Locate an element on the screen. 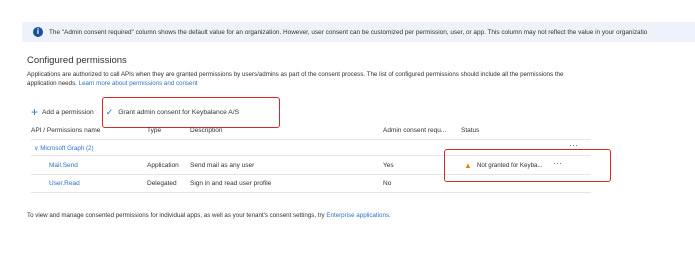 This screenshot has width=695, height=257. add-permission-button: + Add a permission is located at coordinates (62, 112).